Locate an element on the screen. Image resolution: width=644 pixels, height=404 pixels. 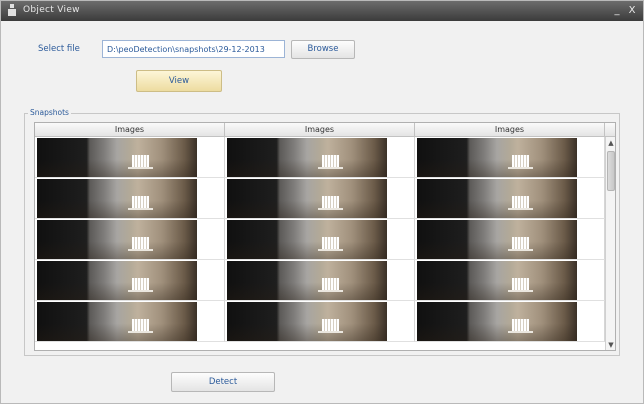
column-header-images-2: Images is located at coordinates (320, 130).